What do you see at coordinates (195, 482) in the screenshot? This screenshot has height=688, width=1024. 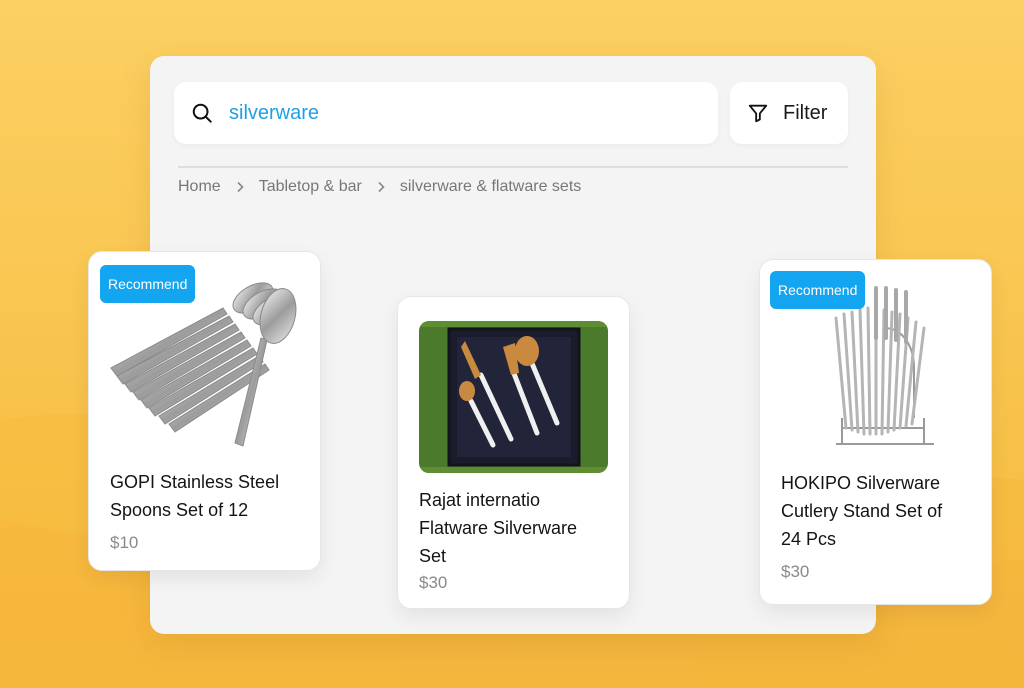 I see `product-title-line: GOPI Stainless Steel` at bounding box center [195, 482].